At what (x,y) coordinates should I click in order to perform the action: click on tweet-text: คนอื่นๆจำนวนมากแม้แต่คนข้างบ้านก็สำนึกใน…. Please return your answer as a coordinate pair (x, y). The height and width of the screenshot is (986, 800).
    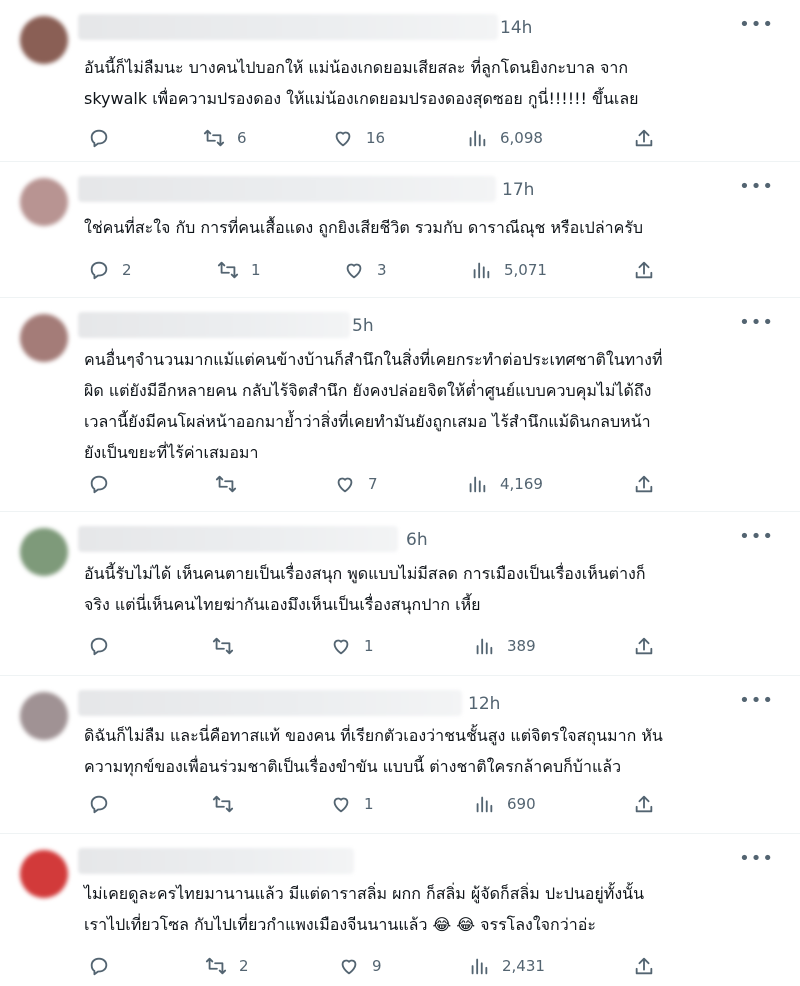
    Looking at the image, I should click on (429, 406).